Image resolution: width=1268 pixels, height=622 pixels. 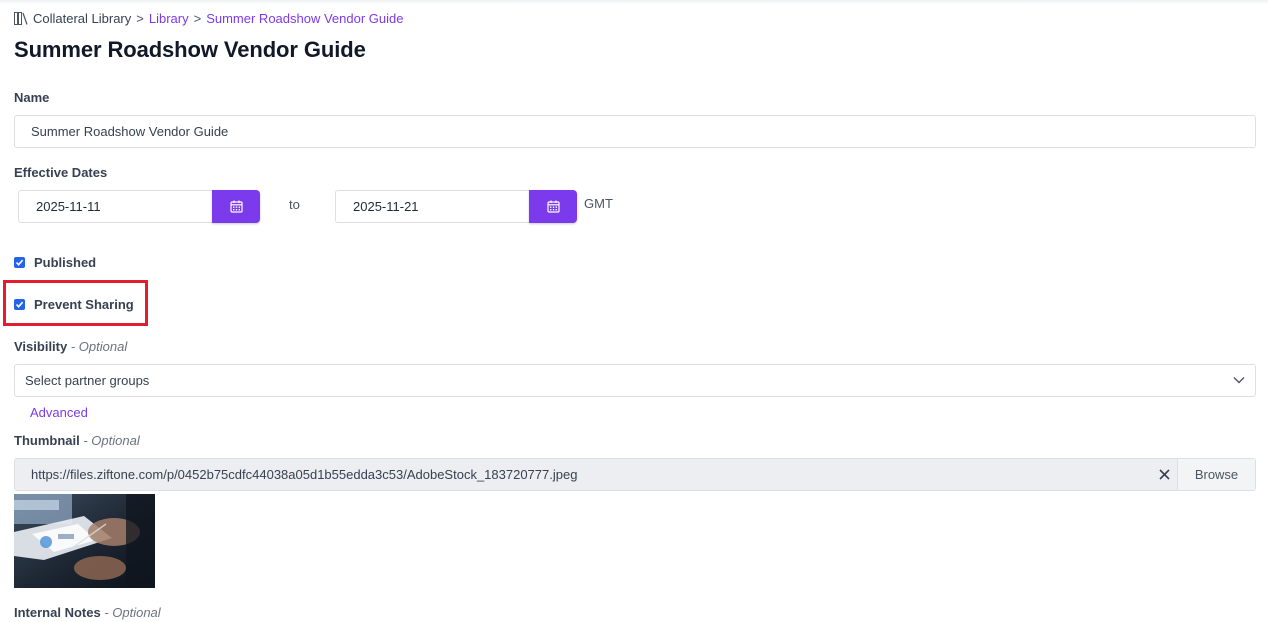 I want to click on internal-notes-label: Internal Notes - Optional, so click(x=87, y=612).